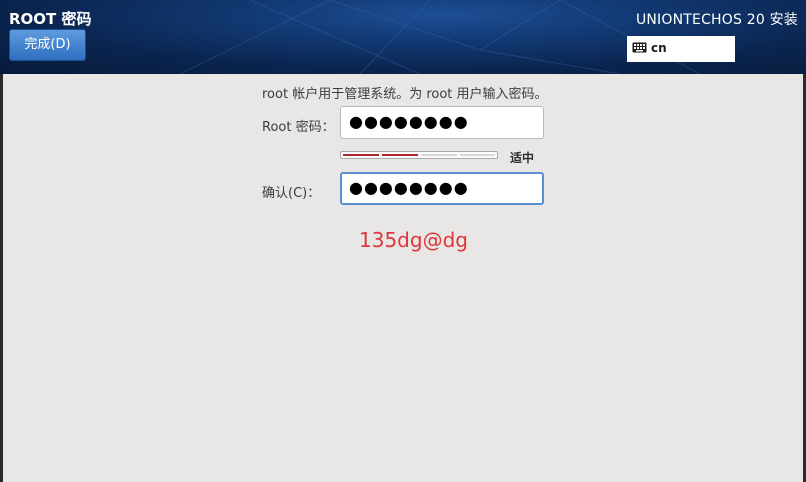  What do you see at coordinates (442, 122) in the screenshot?
I see `root-password-input: ●●●●●●●●` at bounding box center [442, 122].